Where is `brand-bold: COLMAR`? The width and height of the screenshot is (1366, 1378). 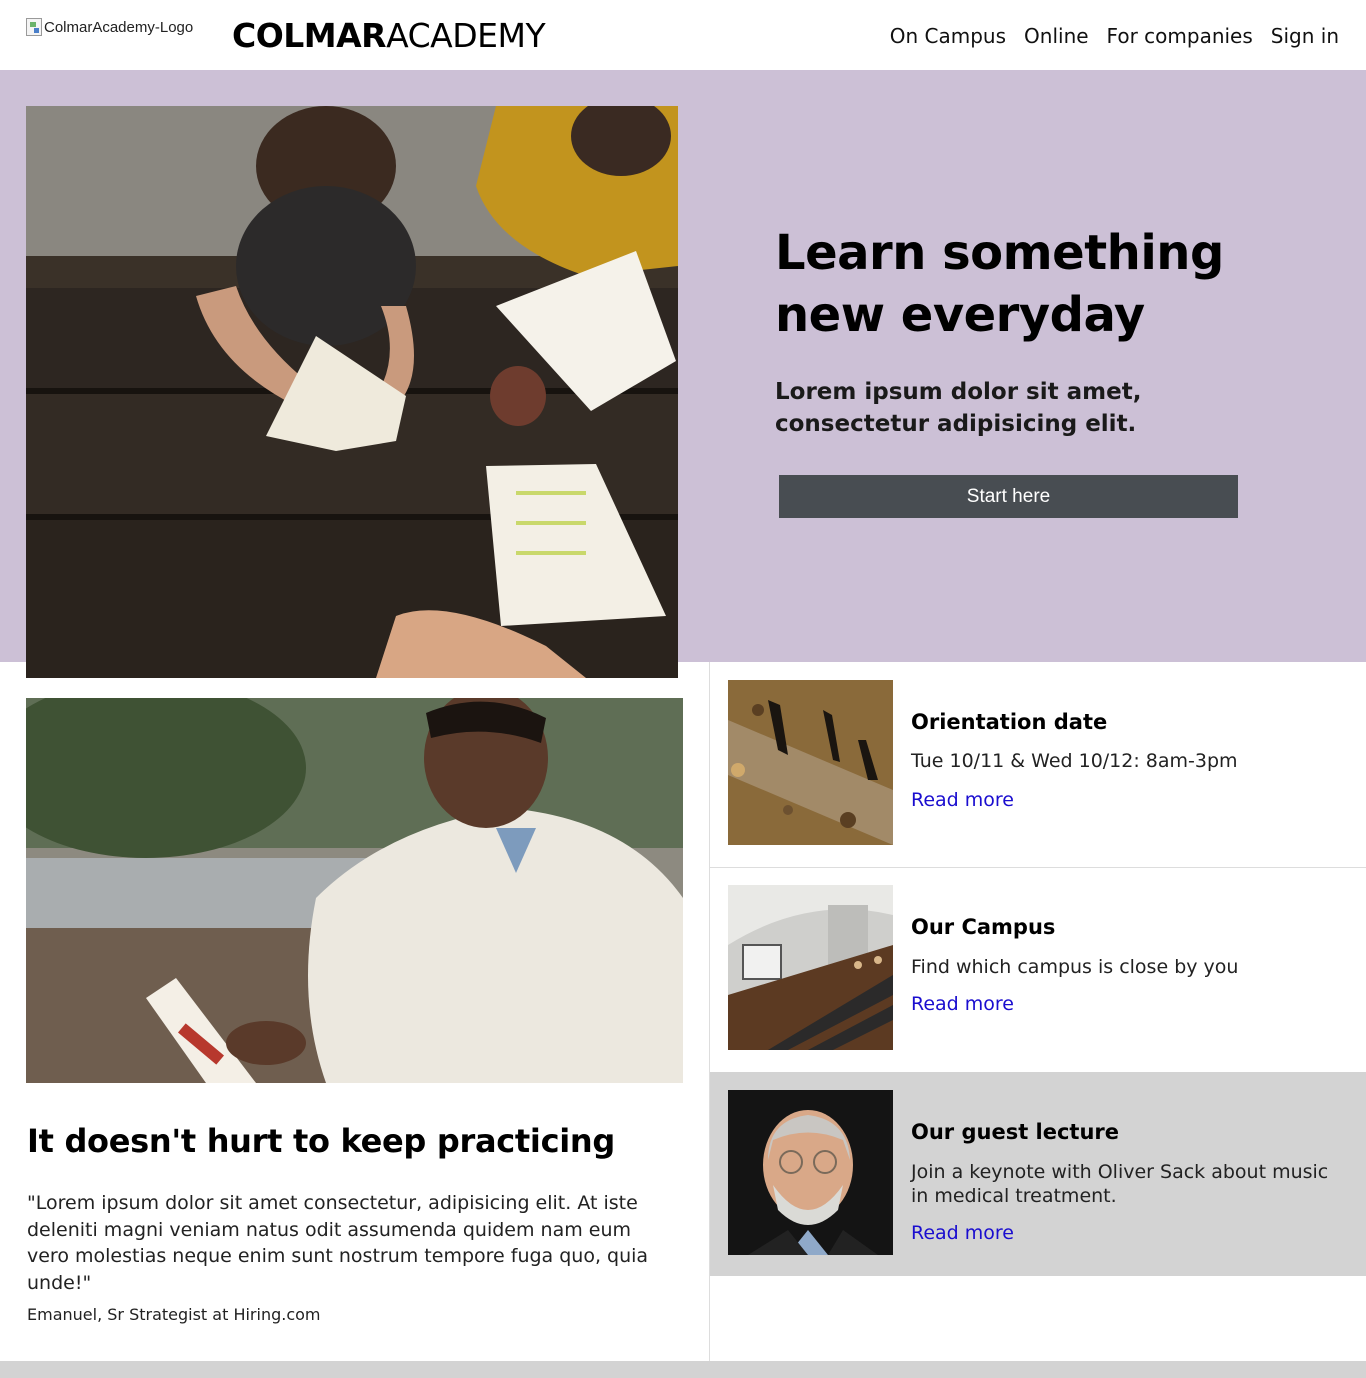 brand-bold: COLMAR is located at coordinates (309, 35).